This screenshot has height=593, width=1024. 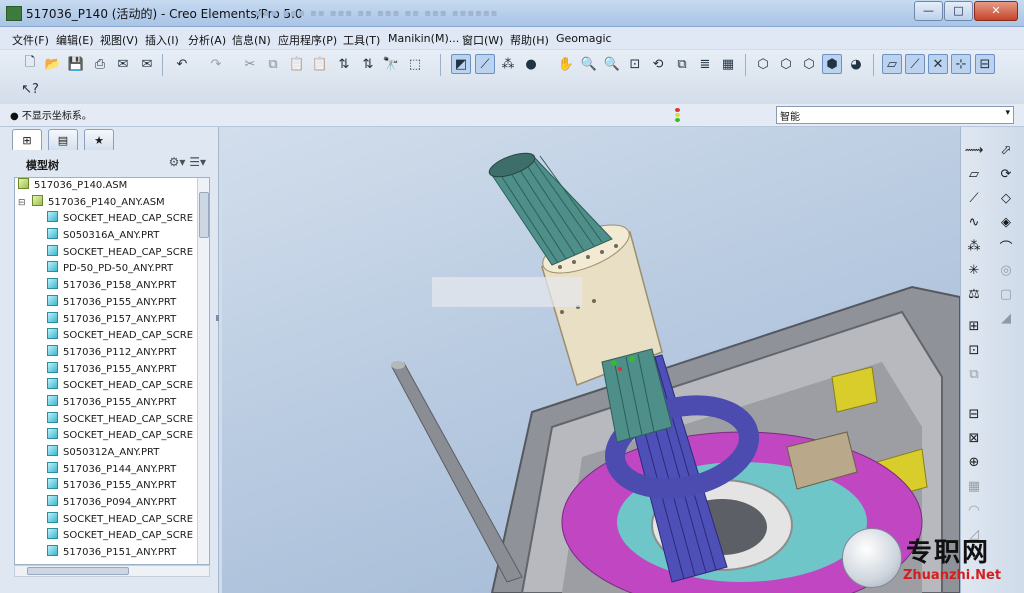 I want to click on datum-plane-icon: ▱, so click(x=974, y=174).